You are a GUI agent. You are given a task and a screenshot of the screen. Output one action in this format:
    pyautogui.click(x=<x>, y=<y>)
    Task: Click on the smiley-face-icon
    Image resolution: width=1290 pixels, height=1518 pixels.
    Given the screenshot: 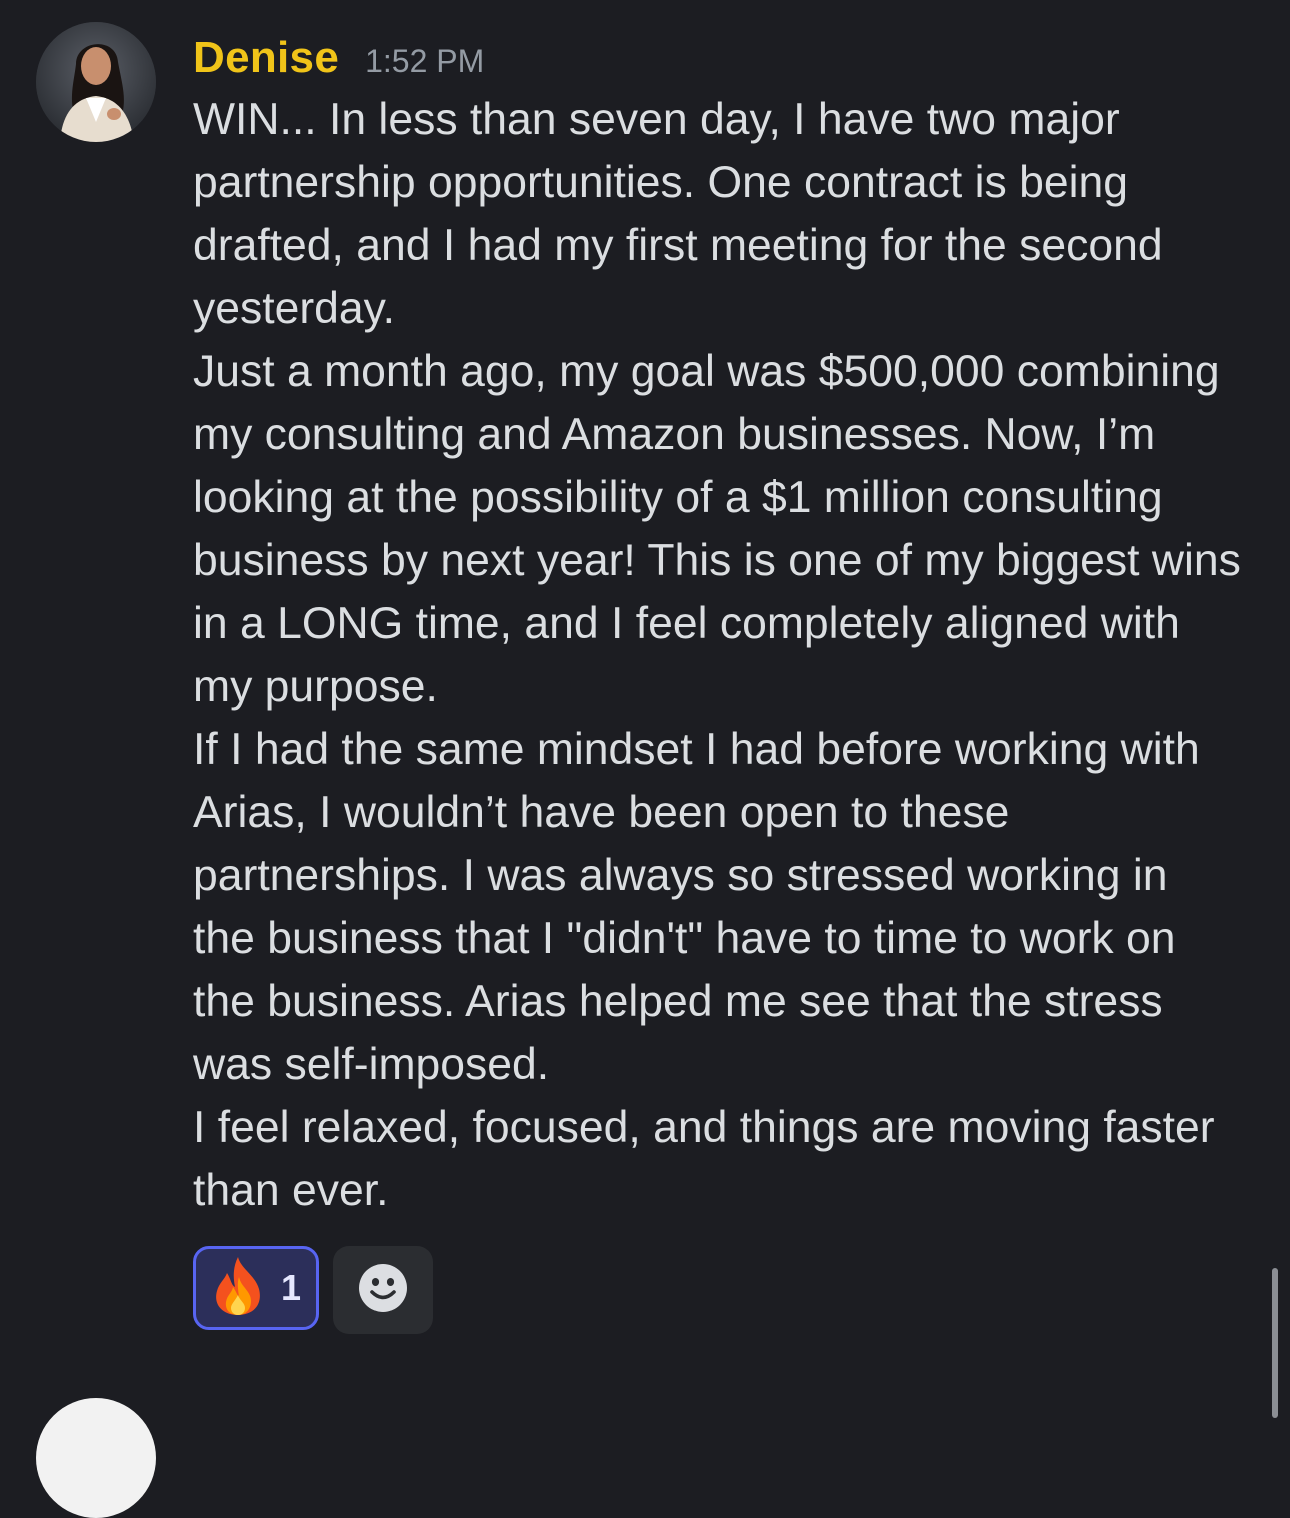 What is the action you would take?
    pyautogui.click(x=383, y=1290)
    